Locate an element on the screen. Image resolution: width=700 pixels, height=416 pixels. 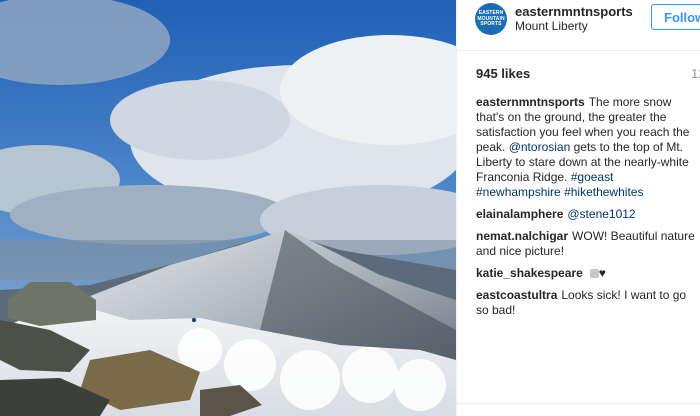
header-username: easternmntnsports is located at coordinates (574, 11).